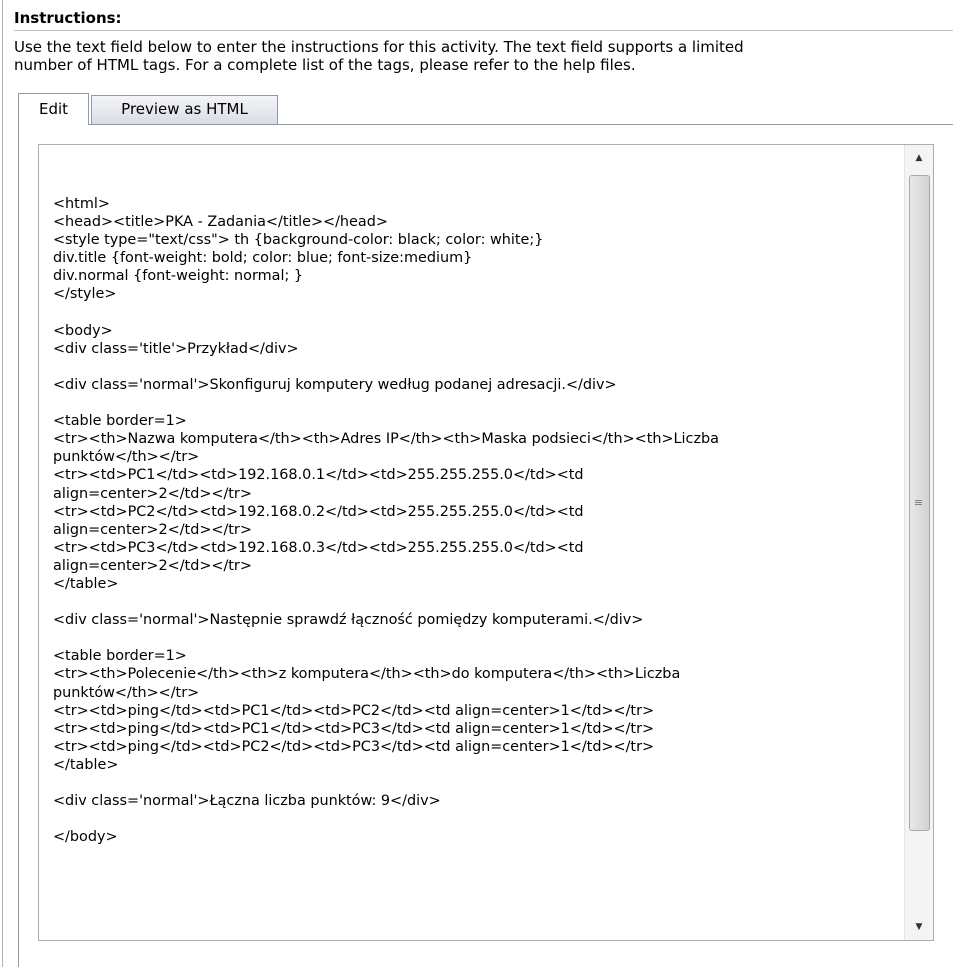 The width and height of the screenshot is (953, 967). I want to click on tab-edit: Edit, so click(53, 109).